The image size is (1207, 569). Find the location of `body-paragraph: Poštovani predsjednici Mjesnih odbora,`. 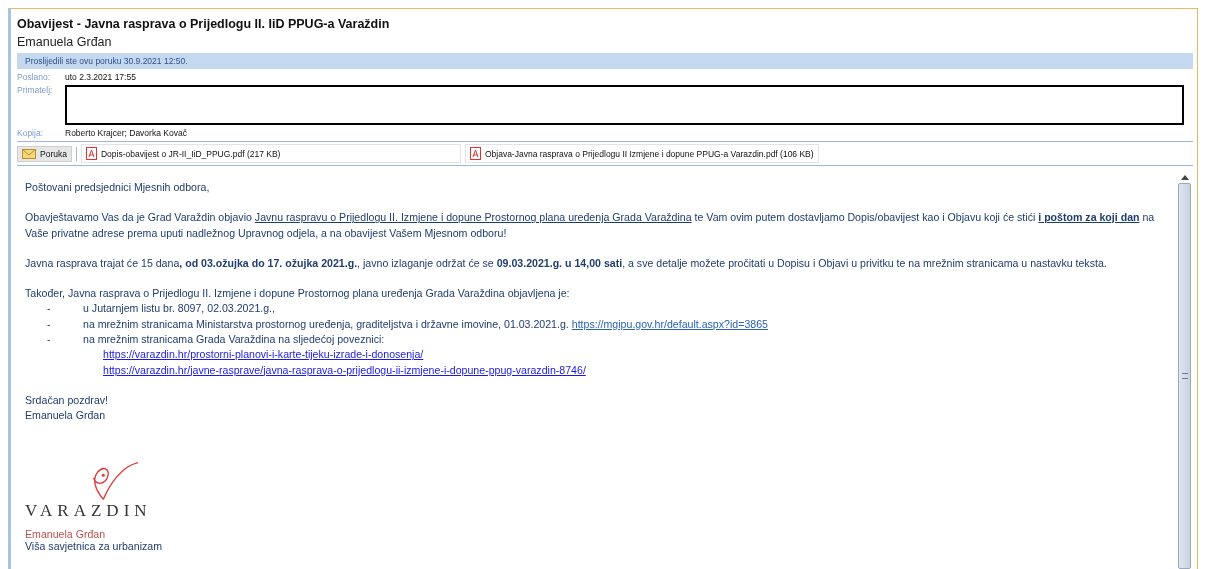

body-paragraph: Poštovani predsjednici Mjesnih odbora, is located at coordinates (118, 187).